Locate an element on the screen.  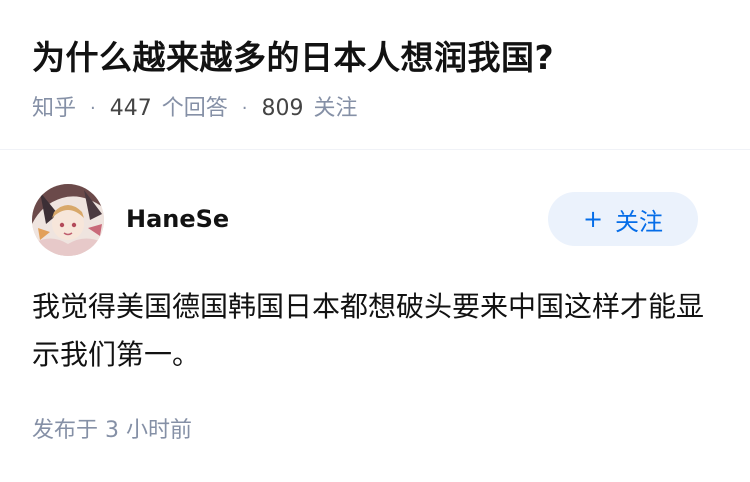
answer-author-row: HaneSe + 关注 is located at coordinates (375, 220).